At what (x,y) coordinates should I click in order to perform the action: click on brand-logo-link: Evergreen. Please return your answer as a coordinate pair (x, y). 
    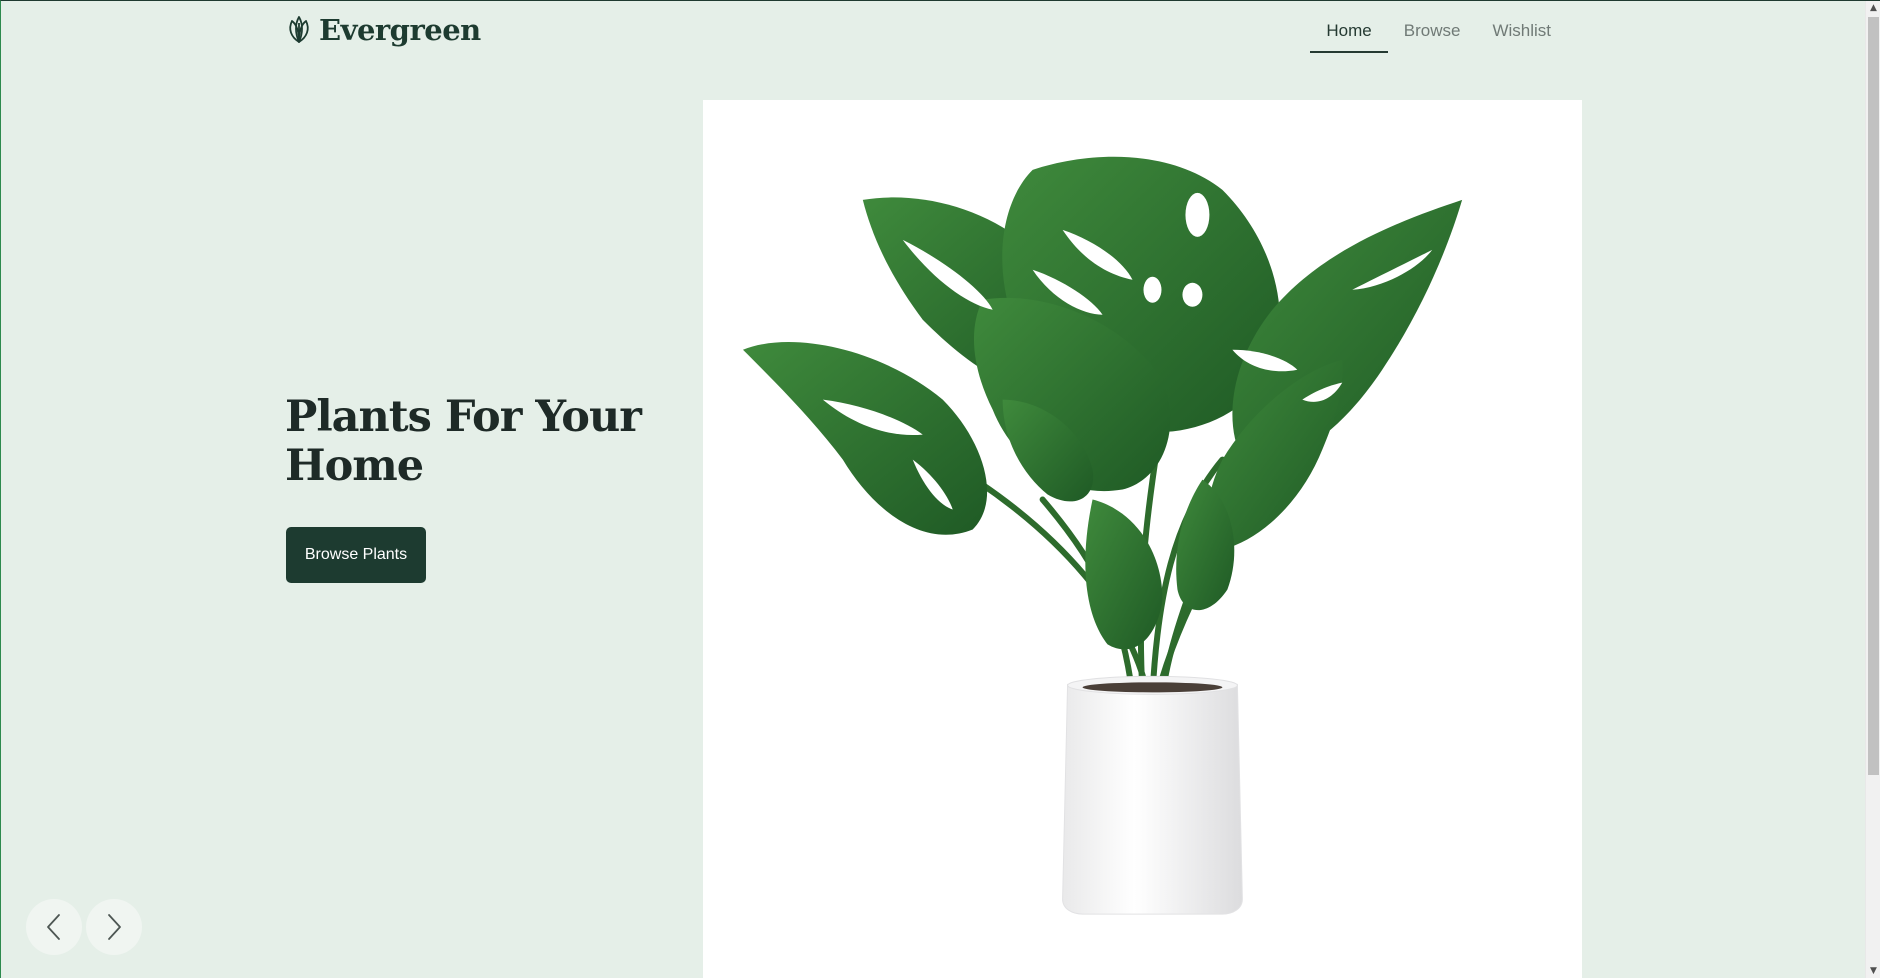
    Looking at the image, I should click on (383, 30).